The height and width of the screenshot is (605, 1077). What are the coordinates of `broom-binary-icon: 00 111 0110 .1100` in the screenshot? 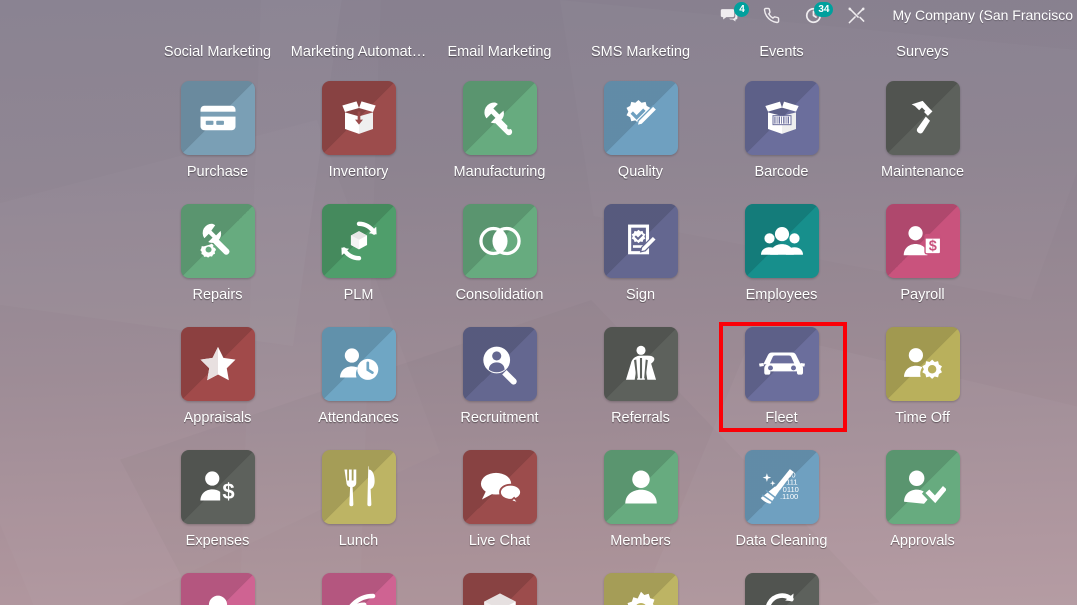 It's located at (782, 487).